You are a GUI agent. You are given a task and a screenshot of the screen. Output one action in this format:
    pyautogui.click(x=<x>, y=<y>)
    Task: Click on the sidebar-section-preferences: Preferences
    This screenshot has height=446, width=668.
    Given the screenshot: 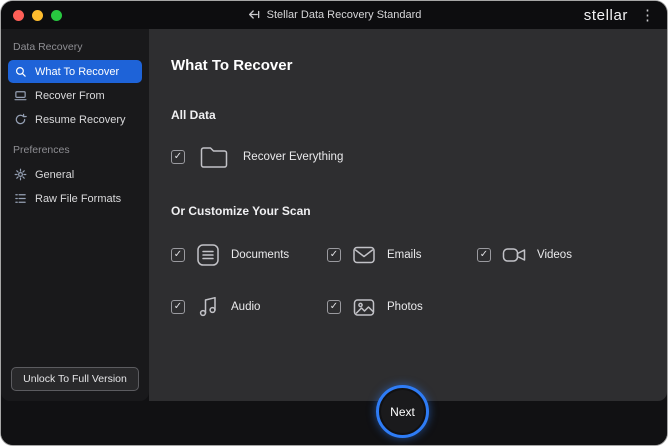 What is the action you would take?
    pyautogui.click(x=41, y=150)
    